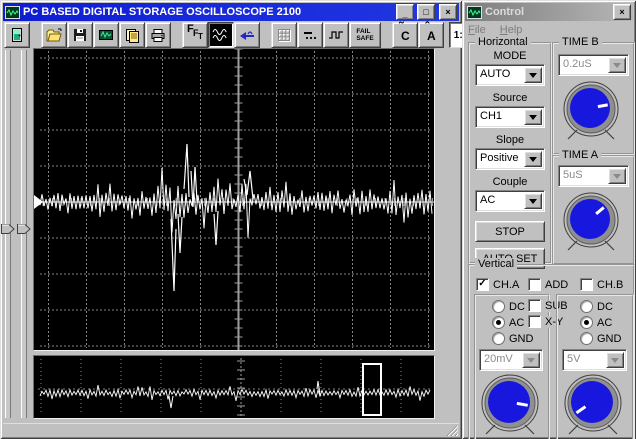 The height and width of the screenshot is (439, 636). What do you see at coordinates (593, 405) in the screenshot?
I see `ch-b-gain-knob` at bounding box center [593, 405].